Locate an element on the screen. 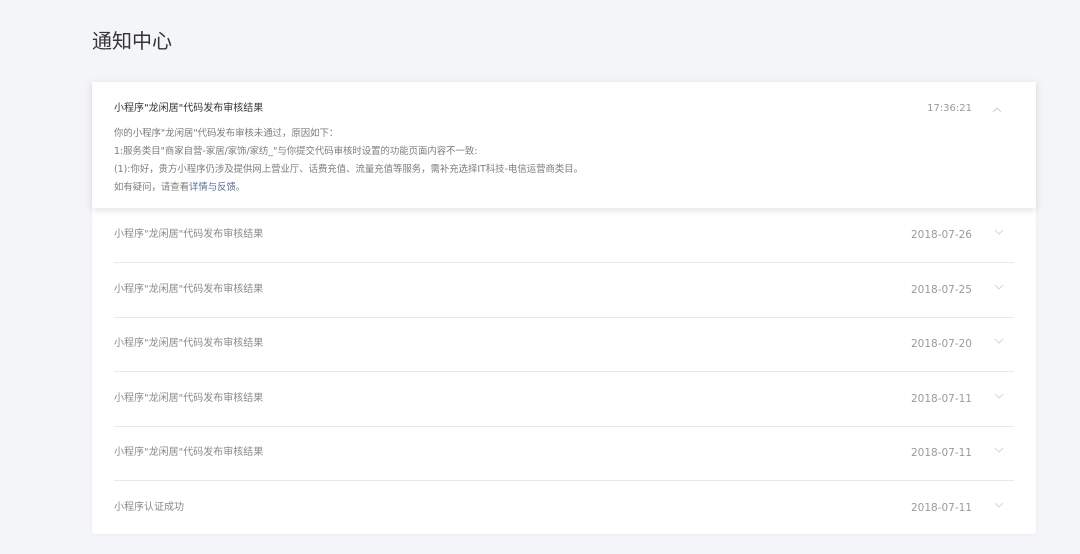  notification-item: 小程序"龙闲居"代码发布审核结果 2018-07-25 is located at coordinates (564, 290).